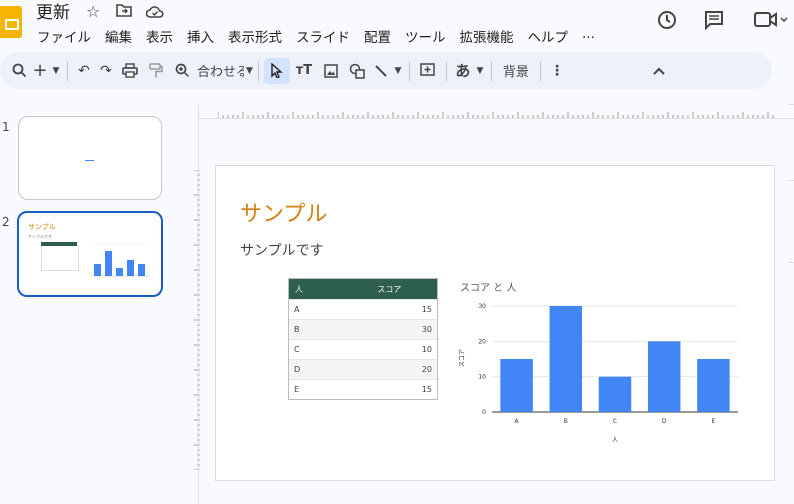 This screenshot has width=794, height=504. I want to click on background-button: 背景, so click(516, 71).